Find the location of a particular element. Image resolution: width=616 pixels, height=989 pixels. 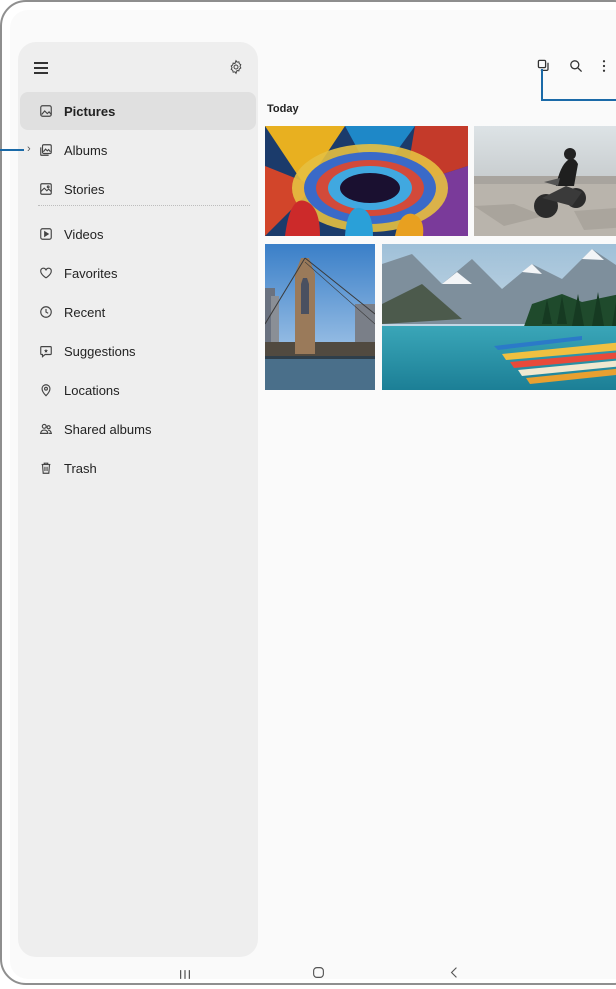

menu-icon is located at coordinates (41, 68).